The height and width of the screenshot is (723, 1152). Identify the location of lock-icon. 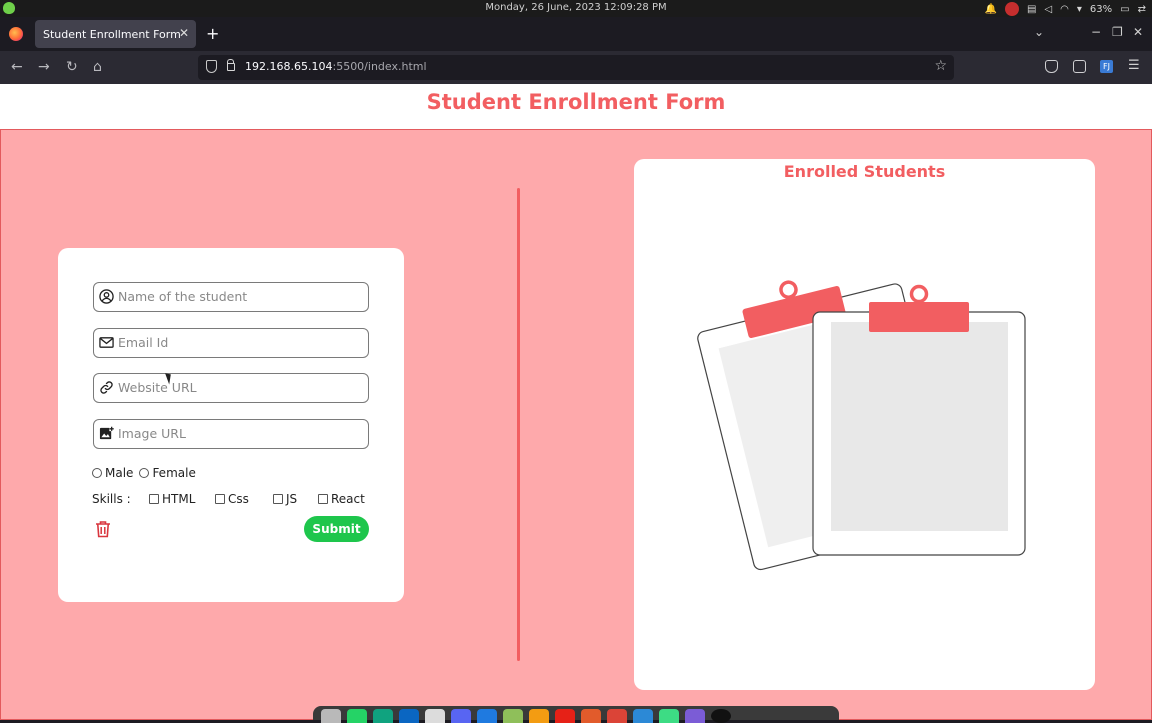
(231, 65).